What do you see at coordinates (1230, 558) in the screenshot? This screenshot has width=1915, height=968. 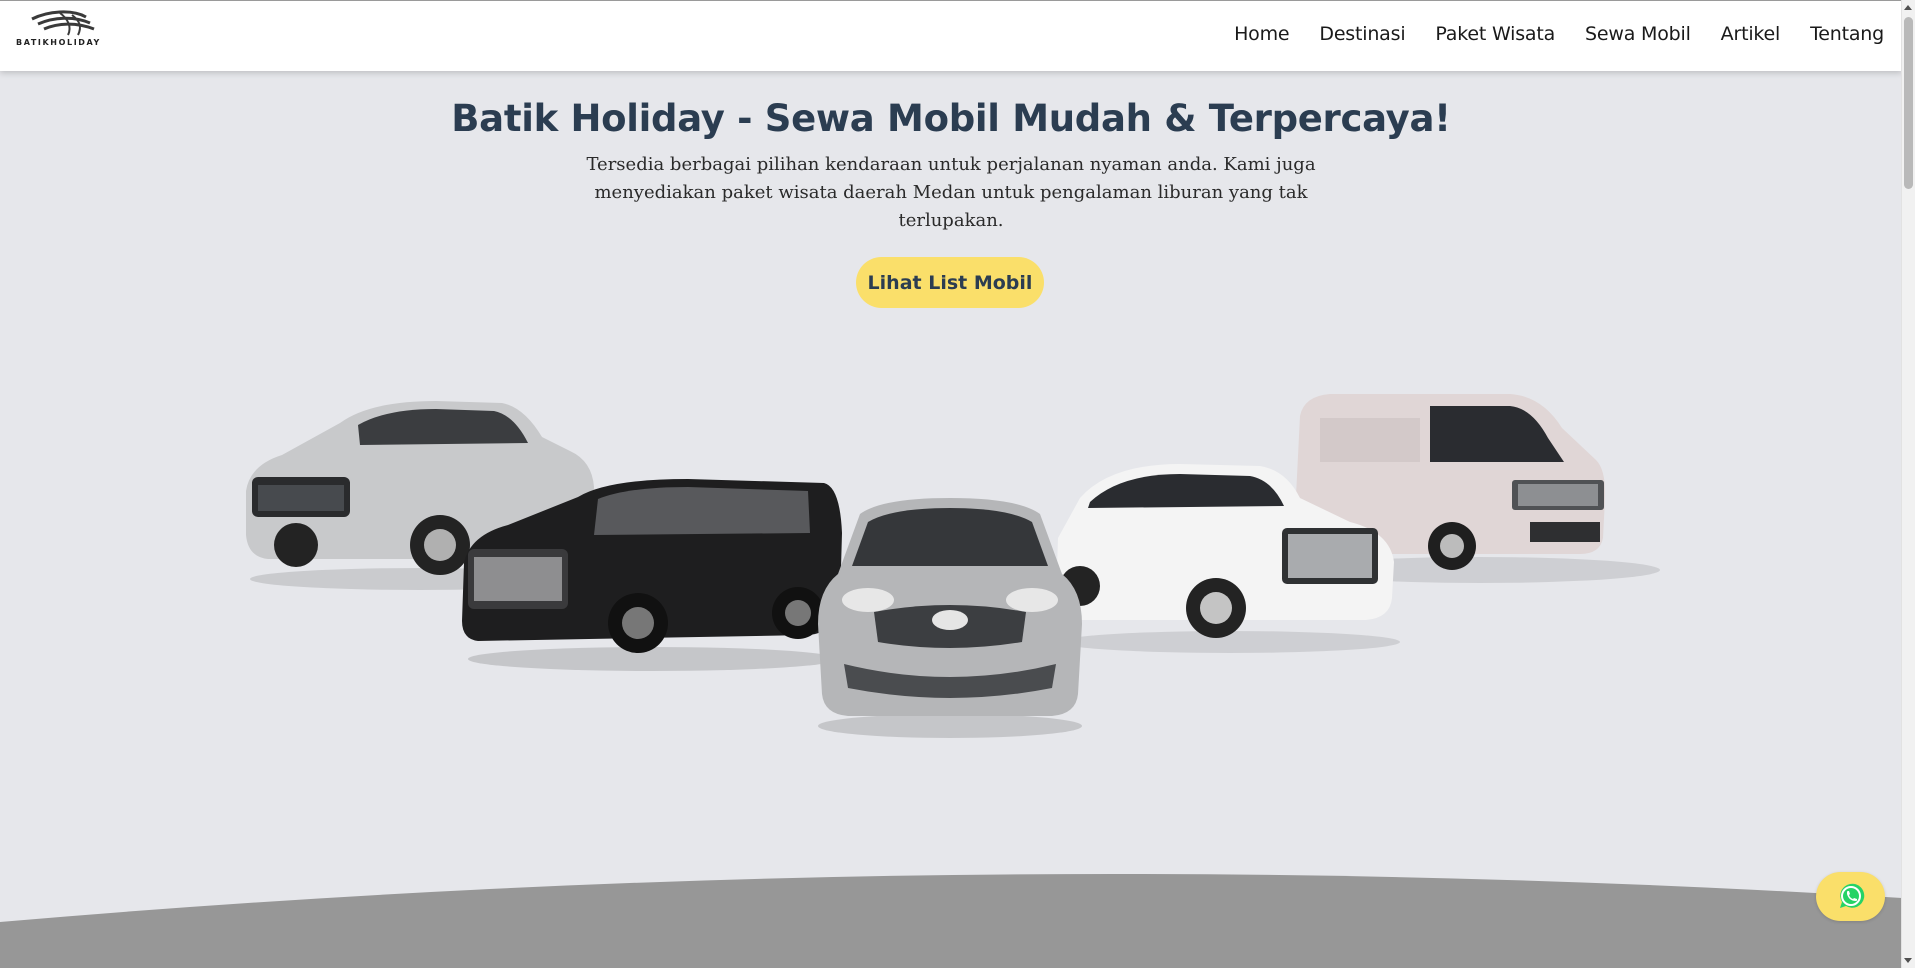 I see `car-white-suv` at bounding box center [1230, 558].